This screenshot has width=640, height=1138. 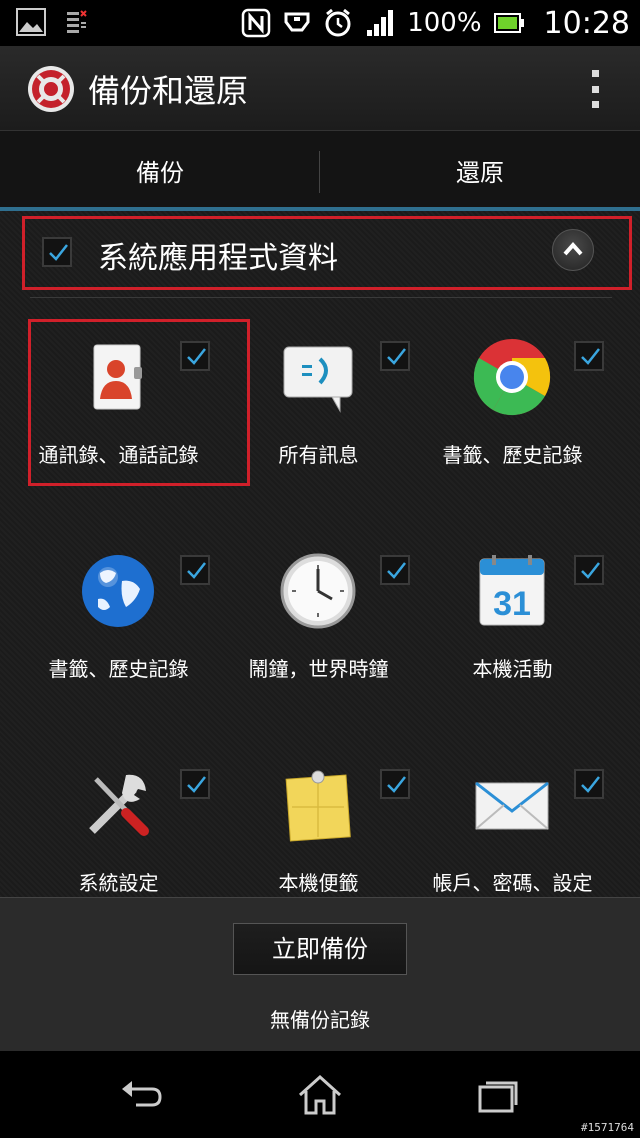 I want to click on watermark: #1571764, so click(x=607, y=1127).